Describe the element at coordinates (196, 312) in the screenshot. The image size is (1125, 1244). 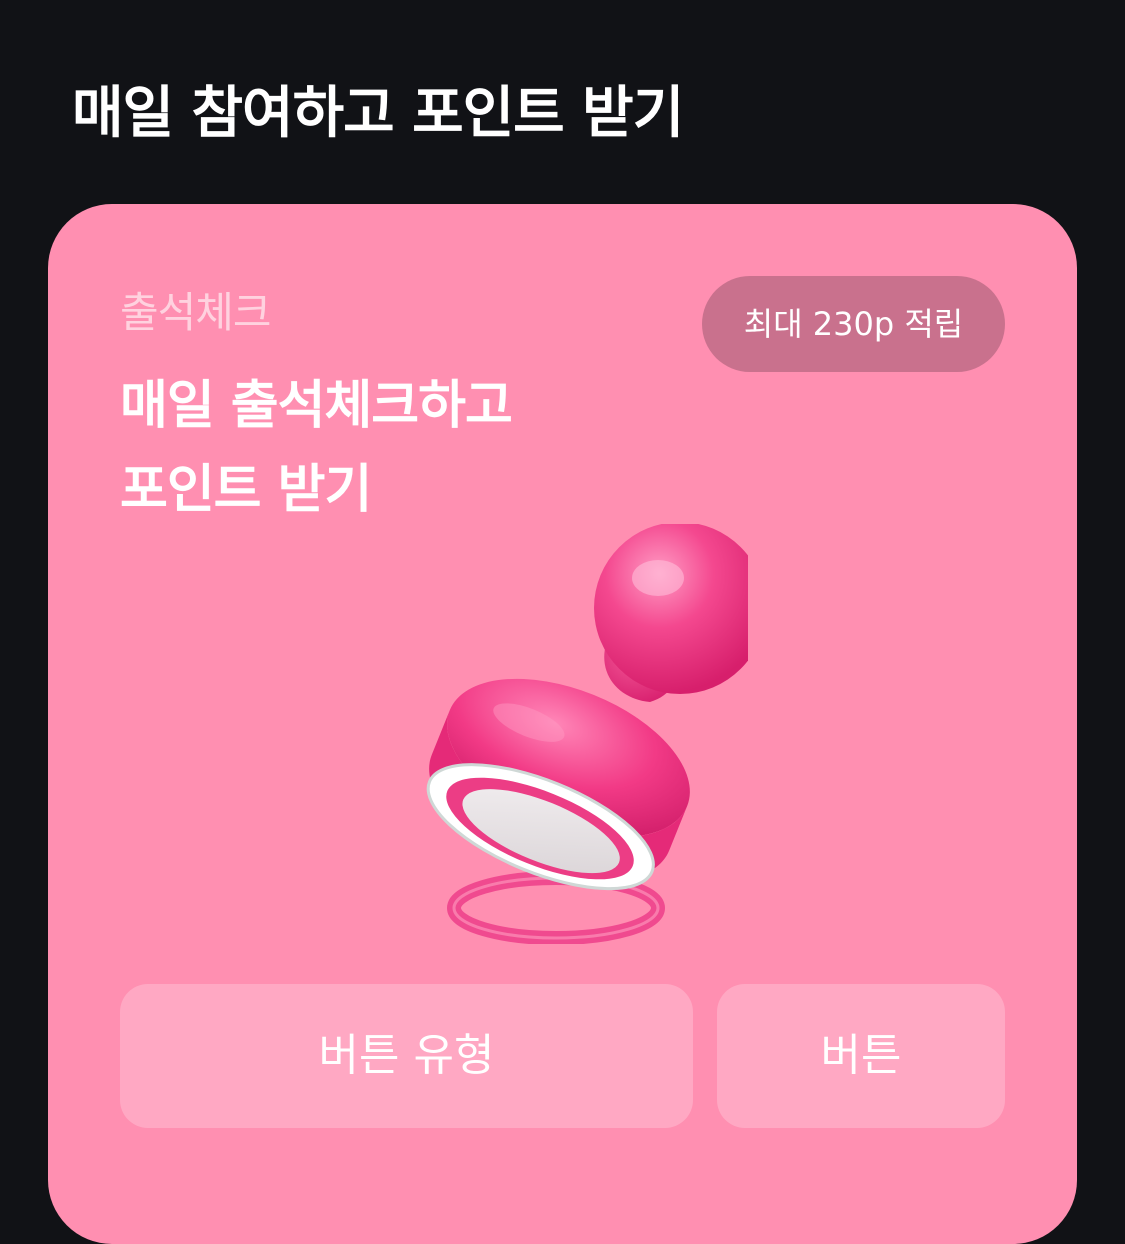
I see `card-eyebrow: 출석체크` at that location.